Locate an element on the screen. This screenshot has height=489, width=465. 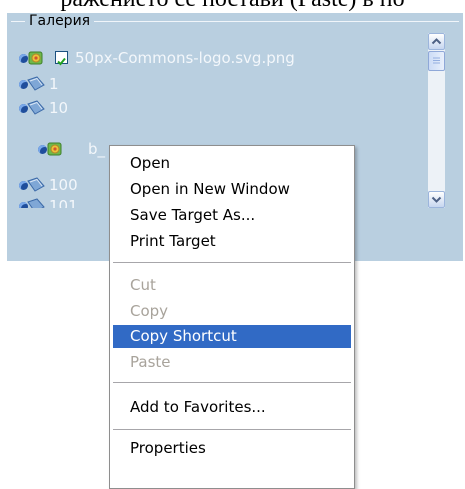
scroll-down-button is located at coordinates (436, 199).